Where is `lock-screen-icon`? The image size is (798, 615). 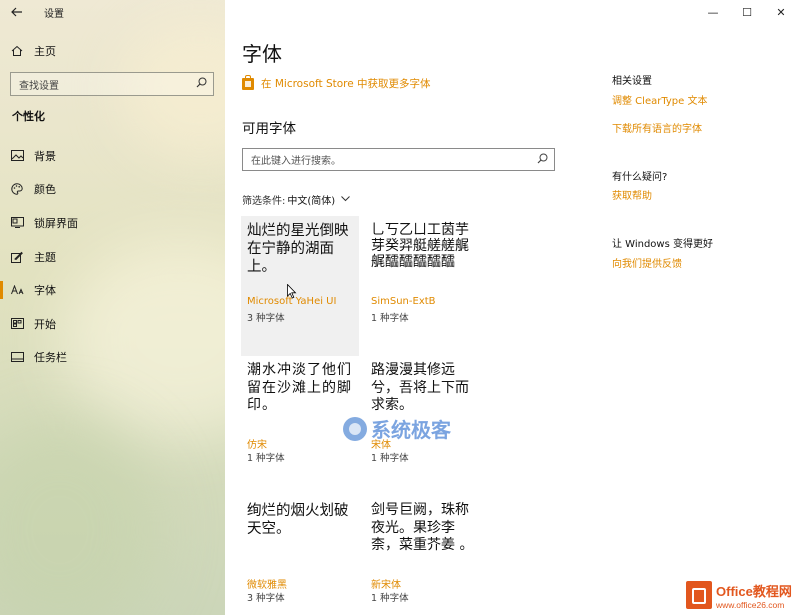 lock-screen-icon is located at coordinates (17, 223).